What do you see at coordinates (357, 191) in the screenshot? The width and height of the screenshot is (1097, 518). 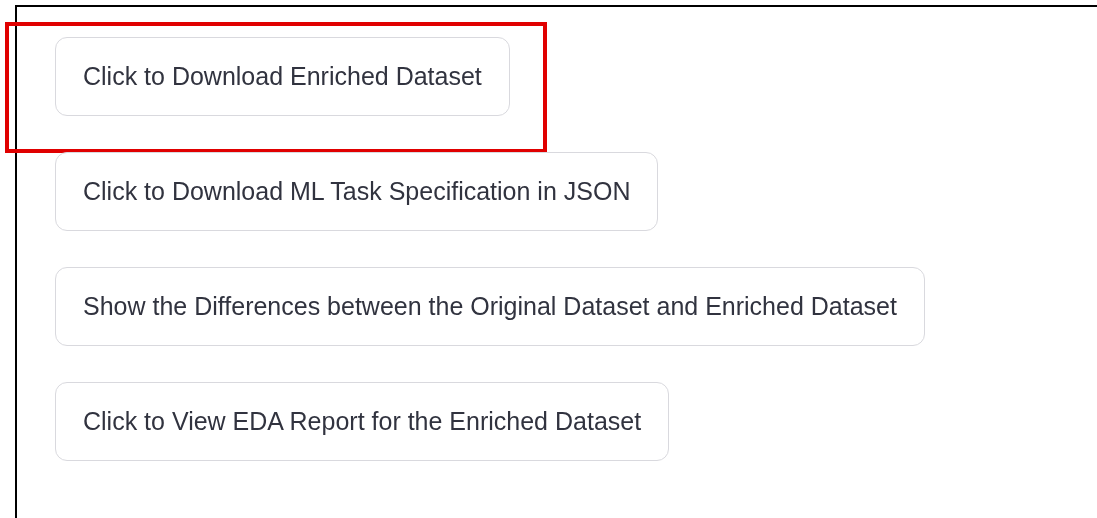 I see `action-button: Click to Download ML Task Specification in JSON` at bounding box center [357, 191].